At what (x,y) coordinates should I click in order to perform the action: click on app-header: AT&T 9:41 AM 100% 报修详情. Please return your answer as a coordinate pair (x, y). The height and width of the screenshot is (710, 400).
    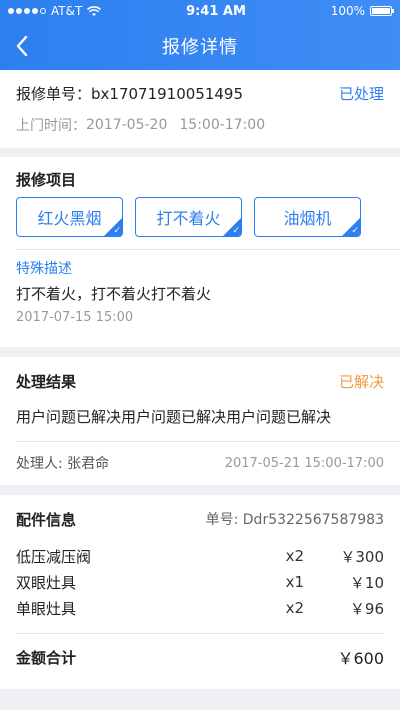
    Looking at the image, I should click on (200, 35).